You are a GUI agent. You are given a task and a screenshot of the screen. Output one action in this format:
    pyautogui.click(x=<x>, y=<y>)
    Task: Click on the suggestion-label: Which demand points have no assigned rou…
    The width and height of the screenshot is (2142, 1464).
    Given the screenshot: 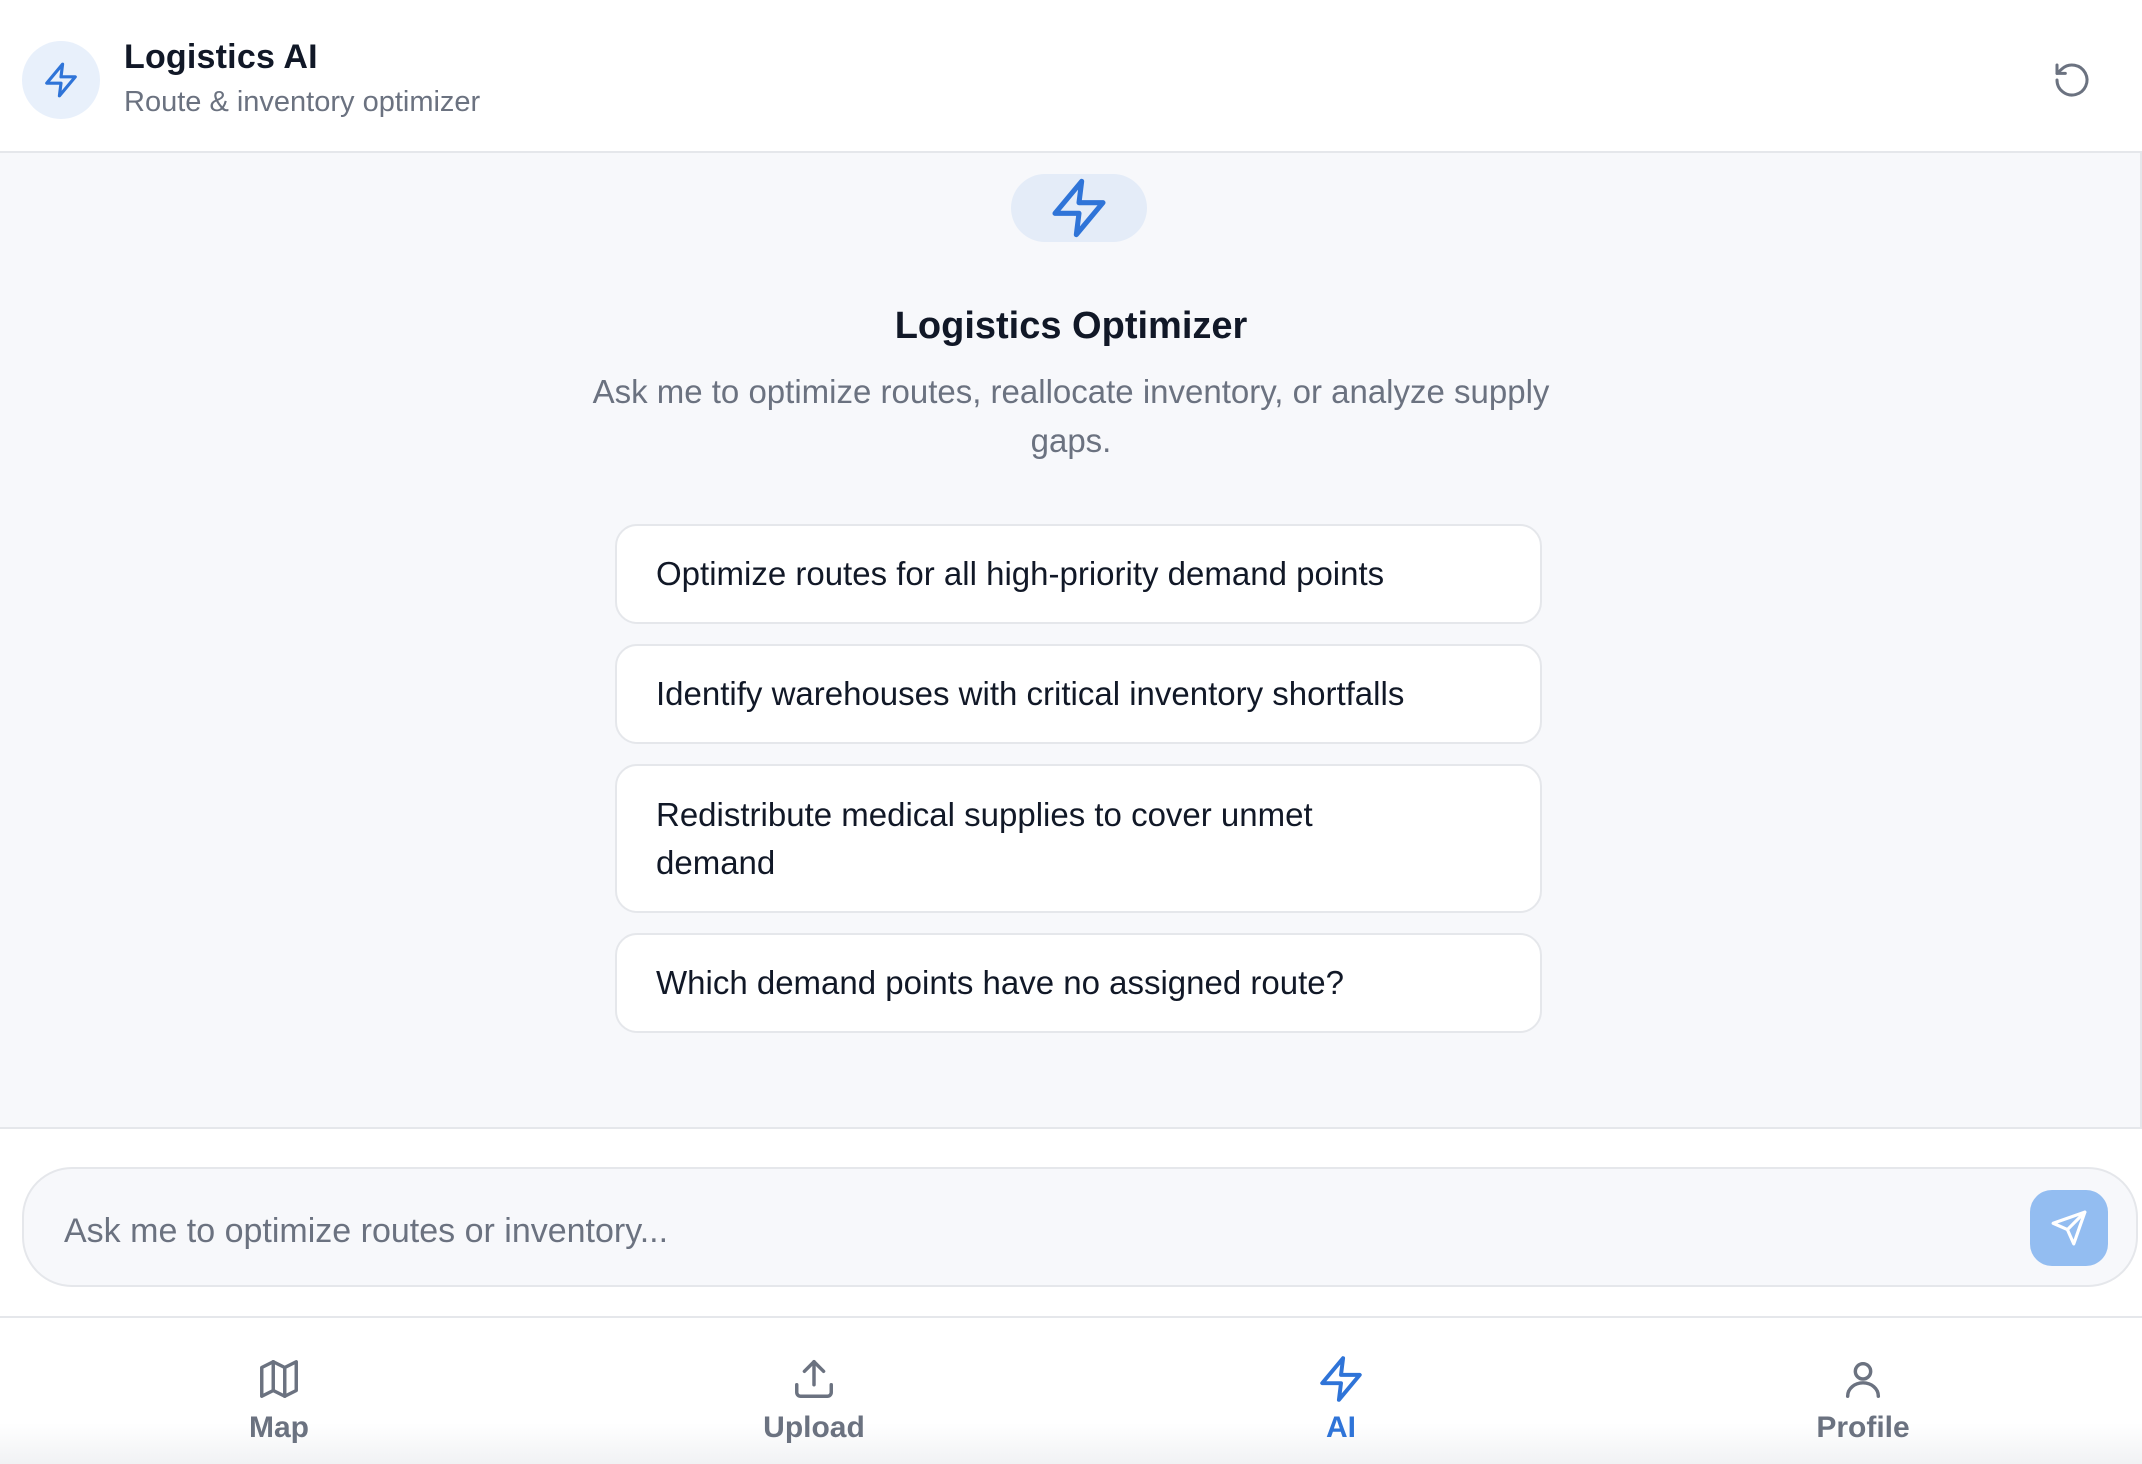 What is the action you would take?
    pyautogui.click(x=1000, y=982)
    